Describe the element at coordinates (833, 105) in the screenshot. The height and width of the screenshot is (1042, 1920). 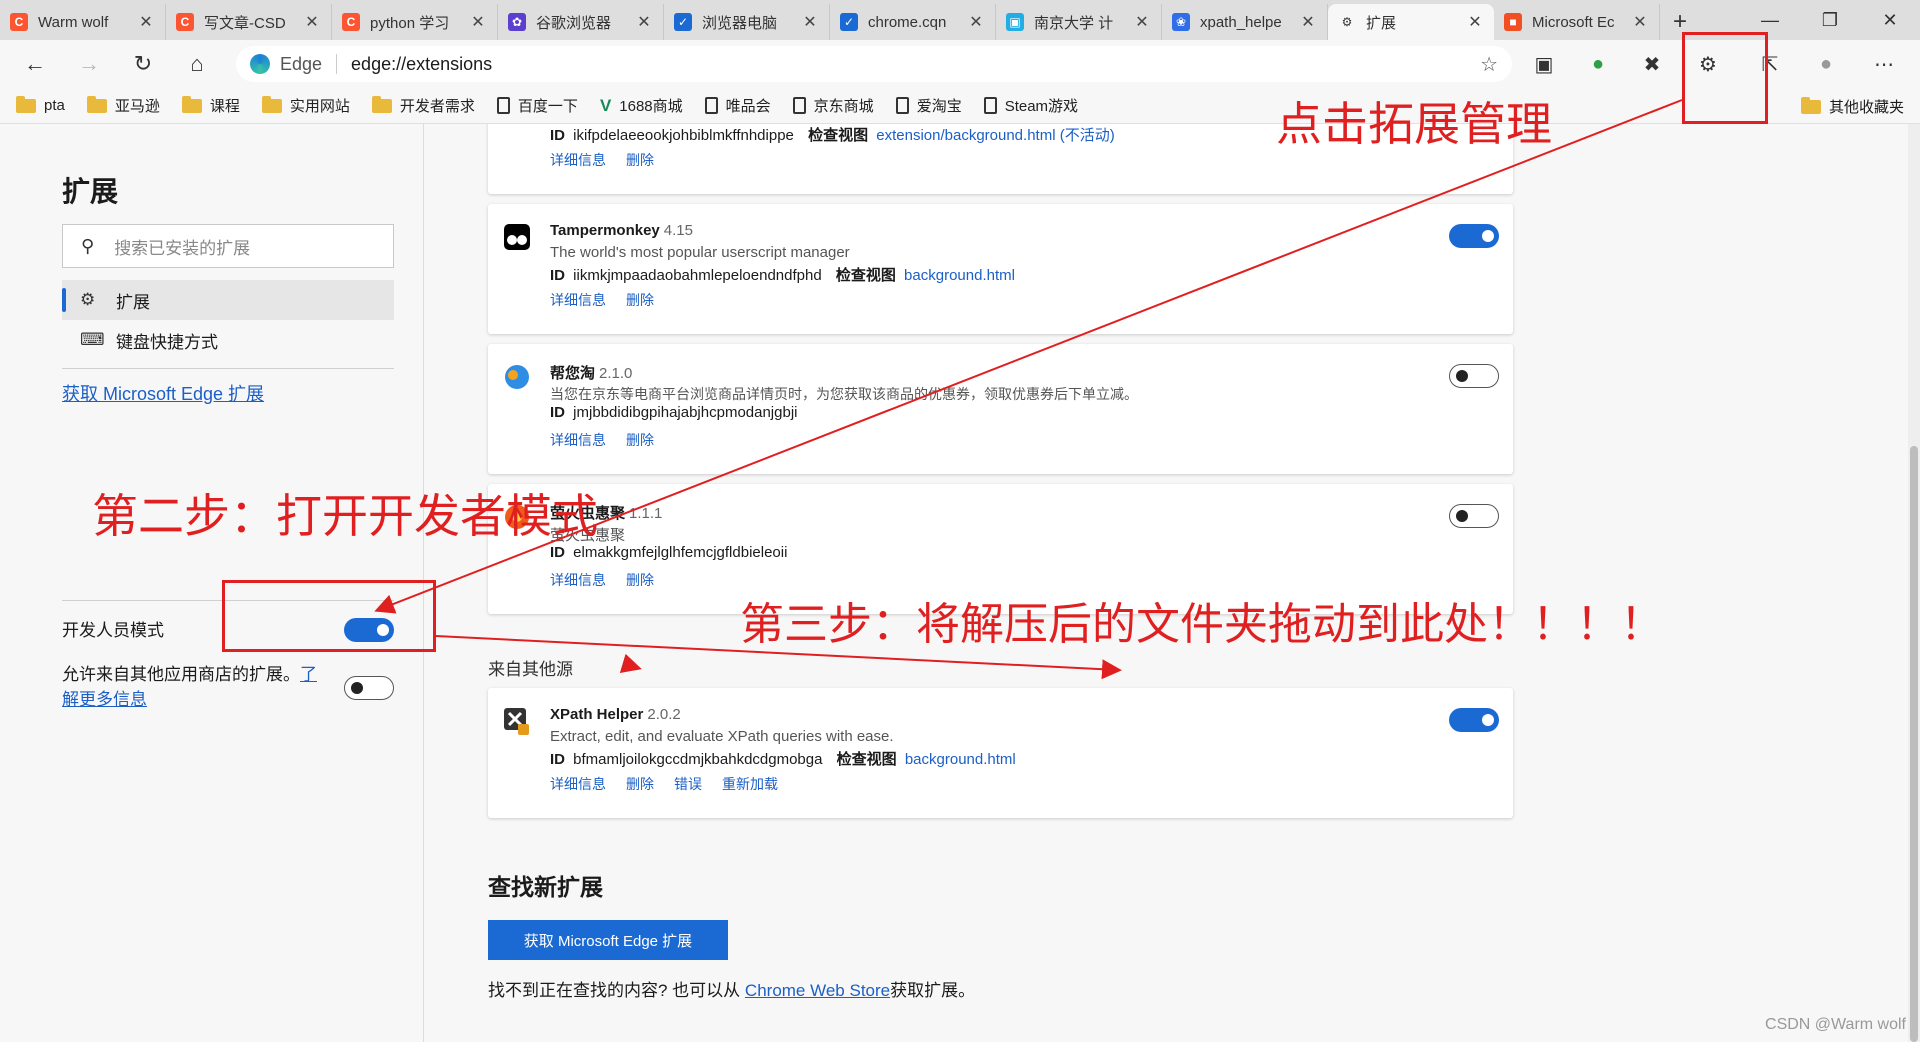
I see `bookmark-item: 京东商城` at that location.